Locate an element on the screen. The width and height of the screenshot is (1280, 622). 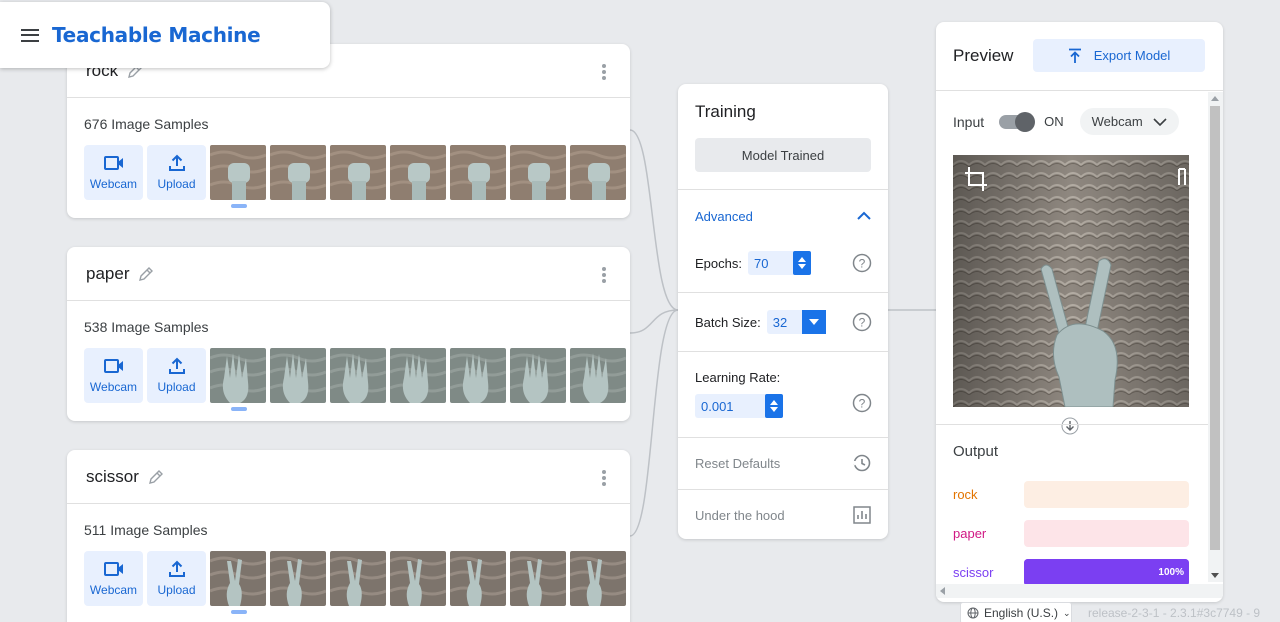
class-card-2: scissor 511 Image Samples Webcam Upload is located at coordinates (348, 536).